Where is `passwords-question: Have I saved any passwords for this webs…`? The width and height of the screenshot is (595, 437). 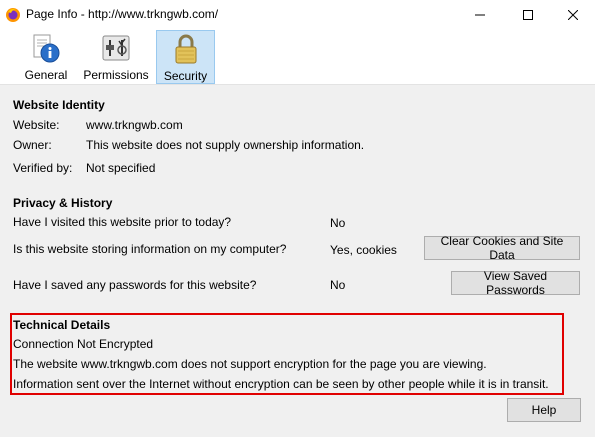
passwords-question: Have I saved any passwords for this webs… is located at coordinates (135, 285).